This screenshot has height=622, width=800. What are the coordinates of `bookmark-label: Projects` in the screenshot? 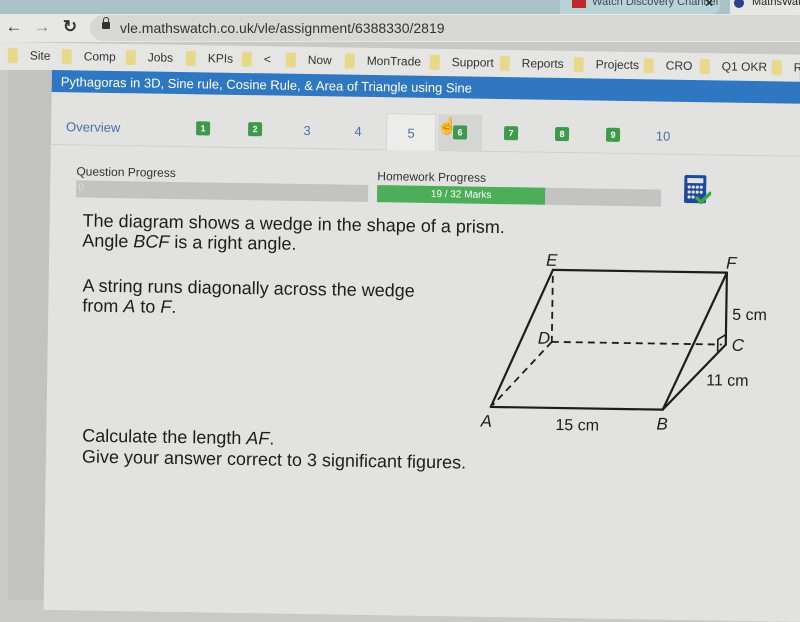 It's located at (617, 65).